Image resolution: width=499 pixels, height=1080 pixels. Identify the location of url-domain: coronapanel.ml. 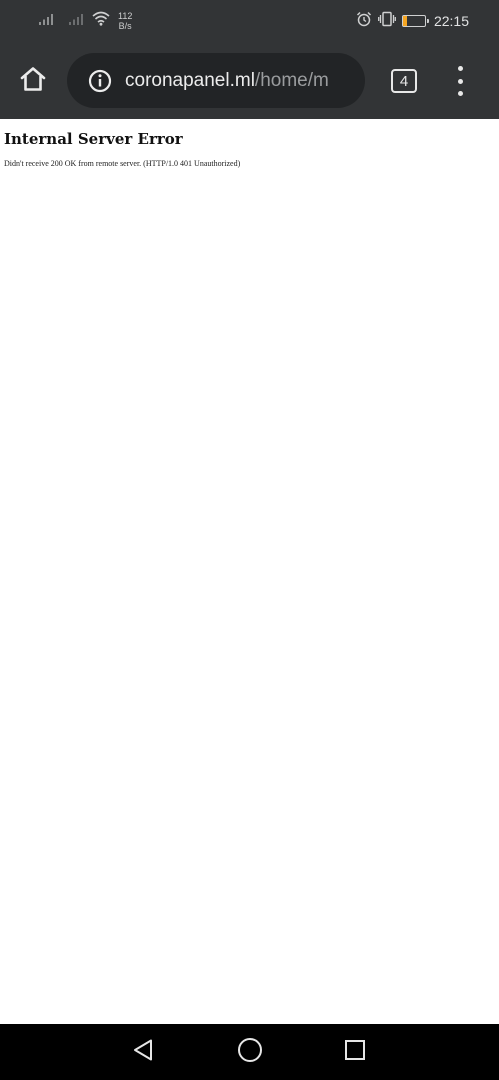
(190, 80).